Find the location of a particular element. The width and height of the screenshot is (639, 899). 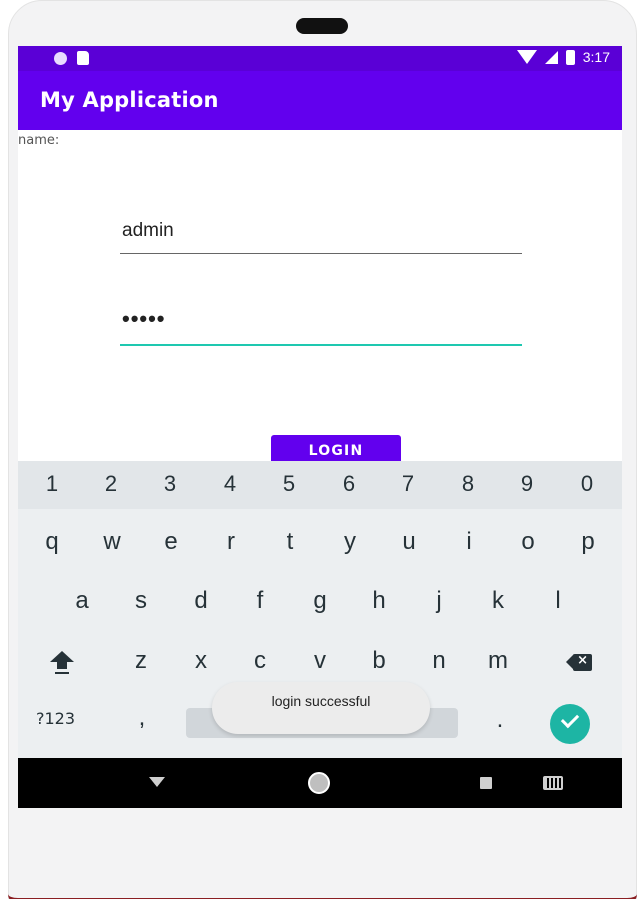

username-field: admin is located at coordinates (321, 236).